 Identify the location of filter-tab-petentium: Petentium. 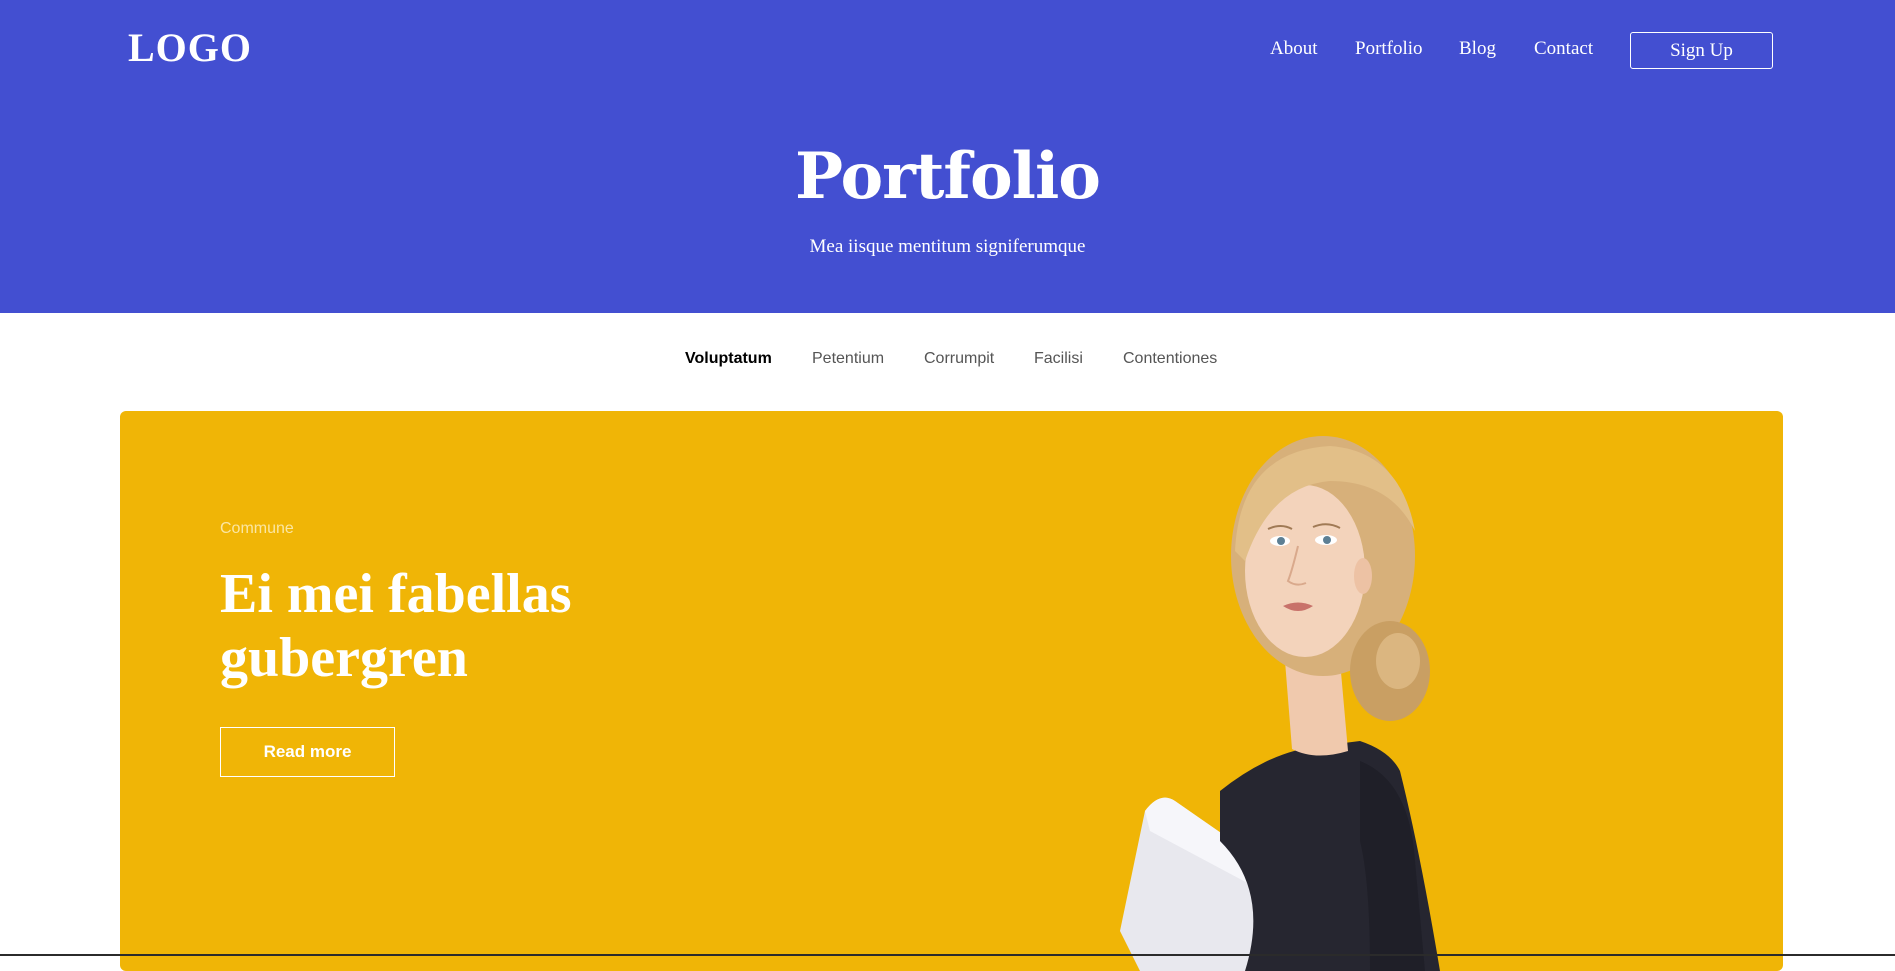
(848, 359).